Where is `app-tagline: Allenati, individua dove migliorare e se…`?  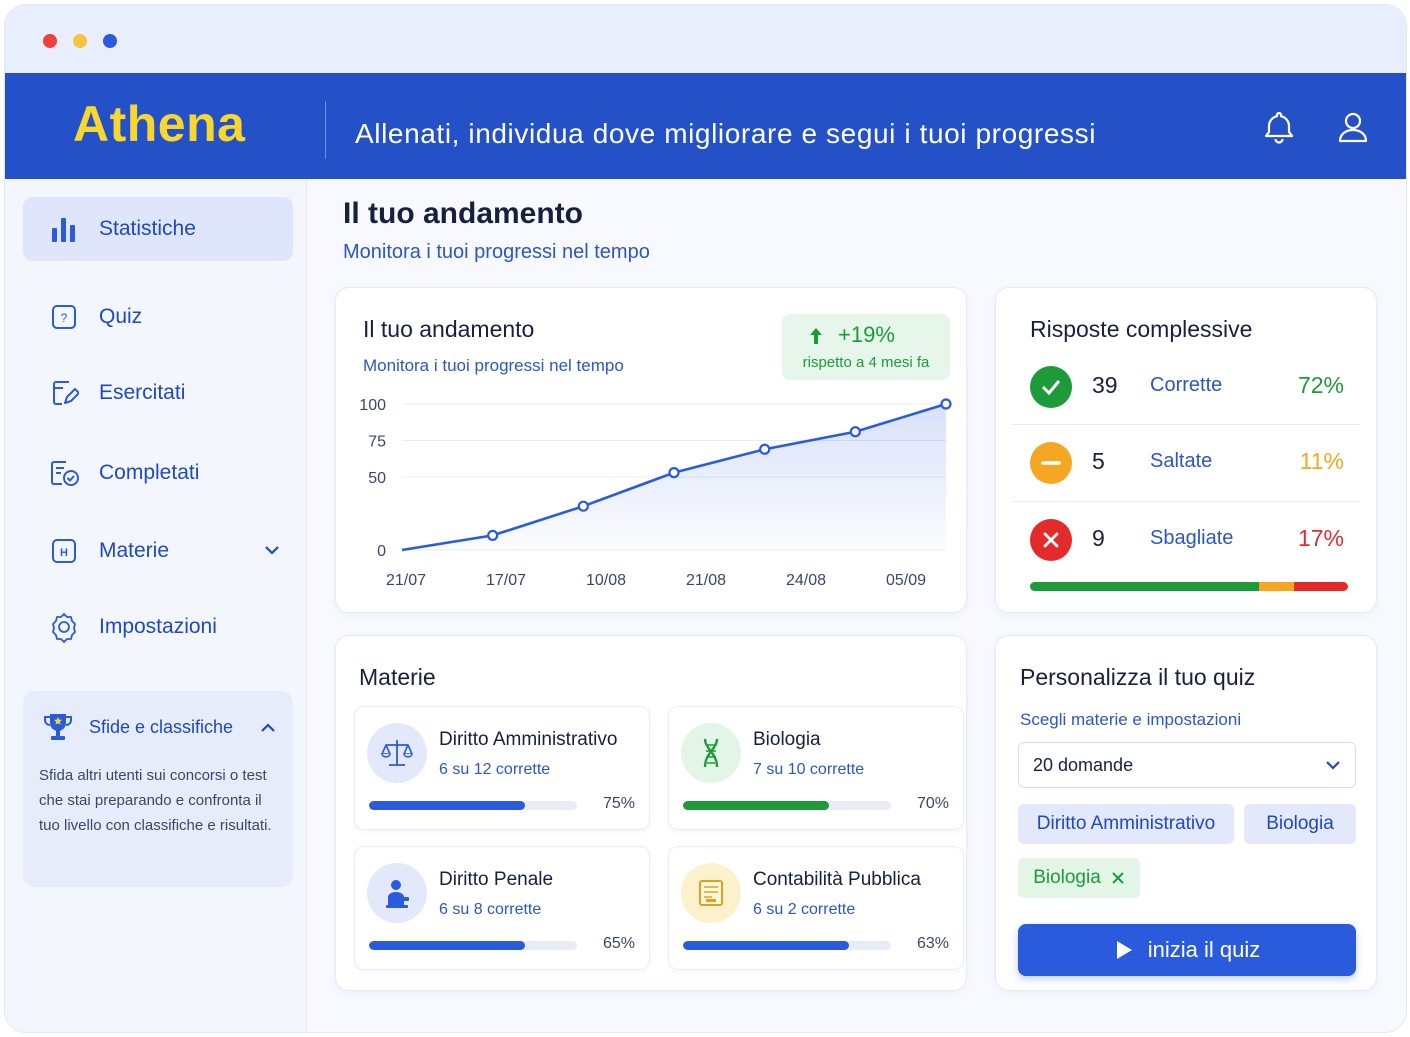 app-tagline: Allenati, individua dove migliorare e se… is located at coordinates (726, 133).